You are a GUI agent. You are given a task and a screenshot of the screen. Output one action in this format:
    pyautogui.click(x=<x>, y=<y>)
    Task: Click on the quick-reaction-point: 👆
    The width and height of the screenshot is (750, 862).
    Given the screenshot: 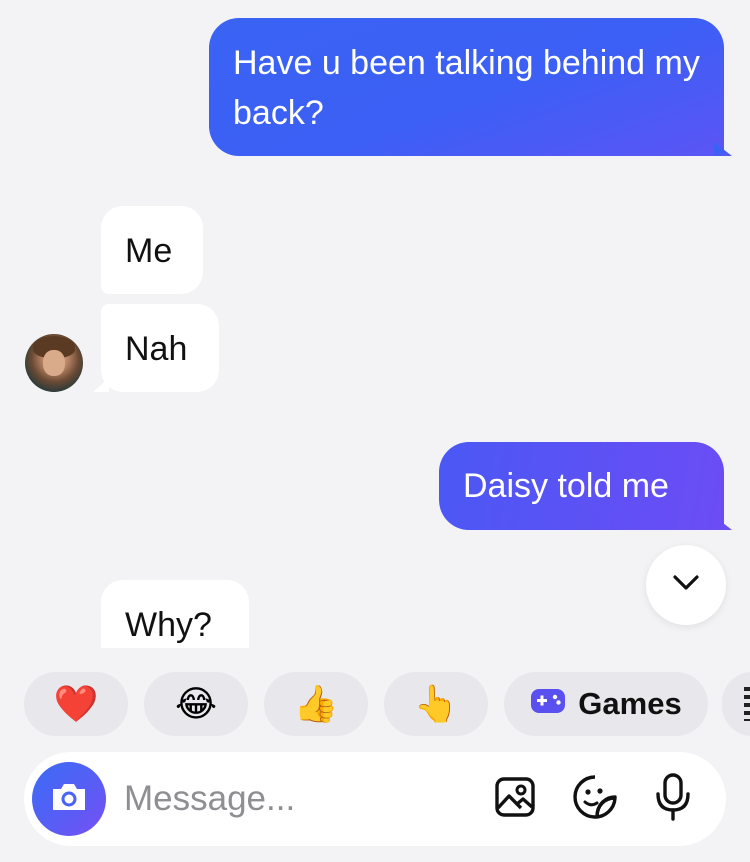 What is the action you would take?
    pyautogui.click(x=436, y=704)
    